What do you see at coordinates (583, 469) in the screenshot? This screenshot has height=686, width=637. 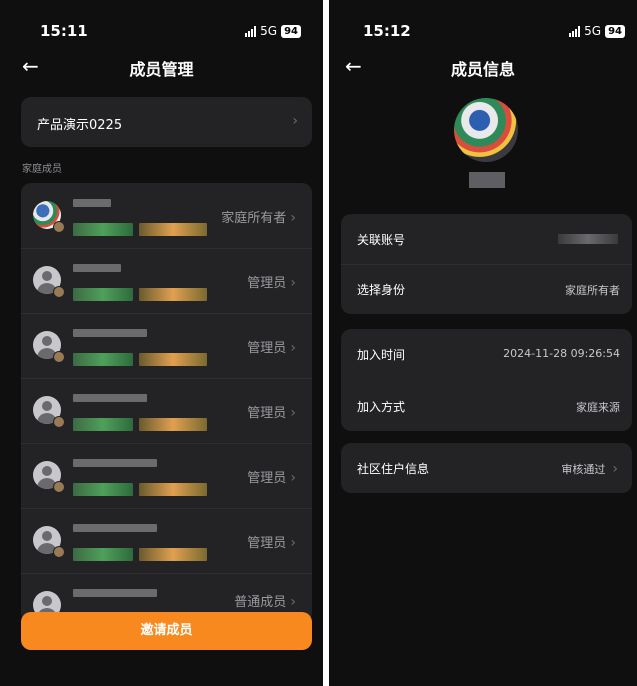 I see `community-status-text: 审核通过` at bounding box center [583, 469].